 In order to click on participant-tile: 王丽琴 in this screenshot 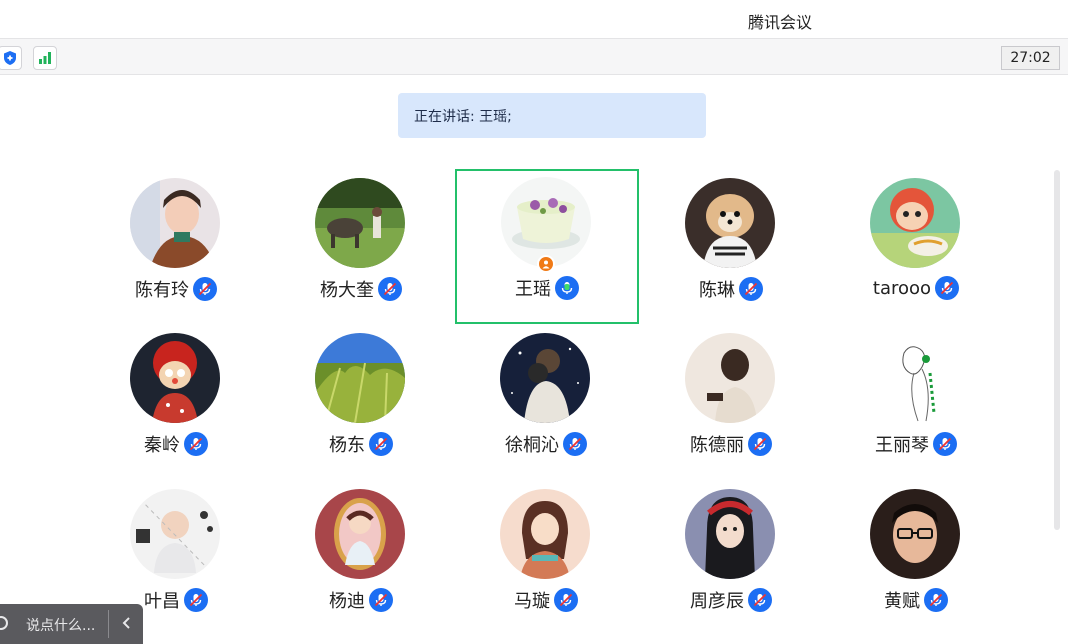, I will do `click(916, 402)`.